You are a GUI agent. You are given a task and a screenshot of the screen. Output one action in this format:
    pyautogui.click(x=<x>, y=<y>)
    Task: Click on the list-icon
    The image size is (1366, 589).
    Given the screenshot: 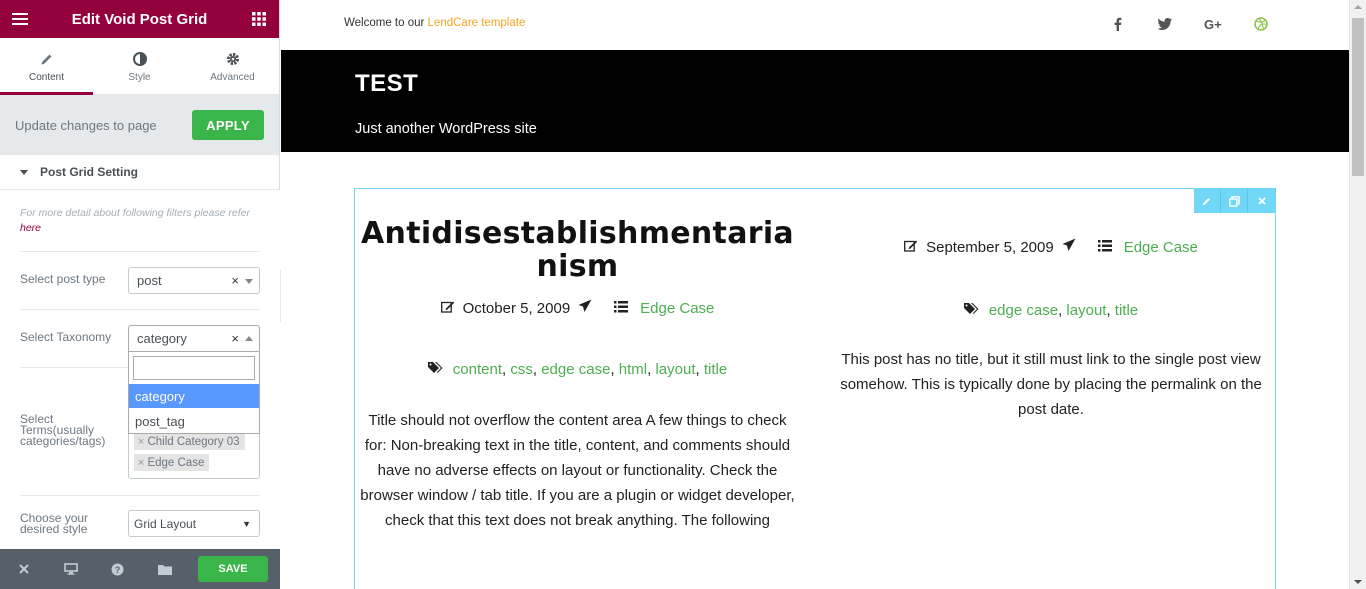 What is the action you would take?
    pyautogui.click(x=1104, y=247)
    